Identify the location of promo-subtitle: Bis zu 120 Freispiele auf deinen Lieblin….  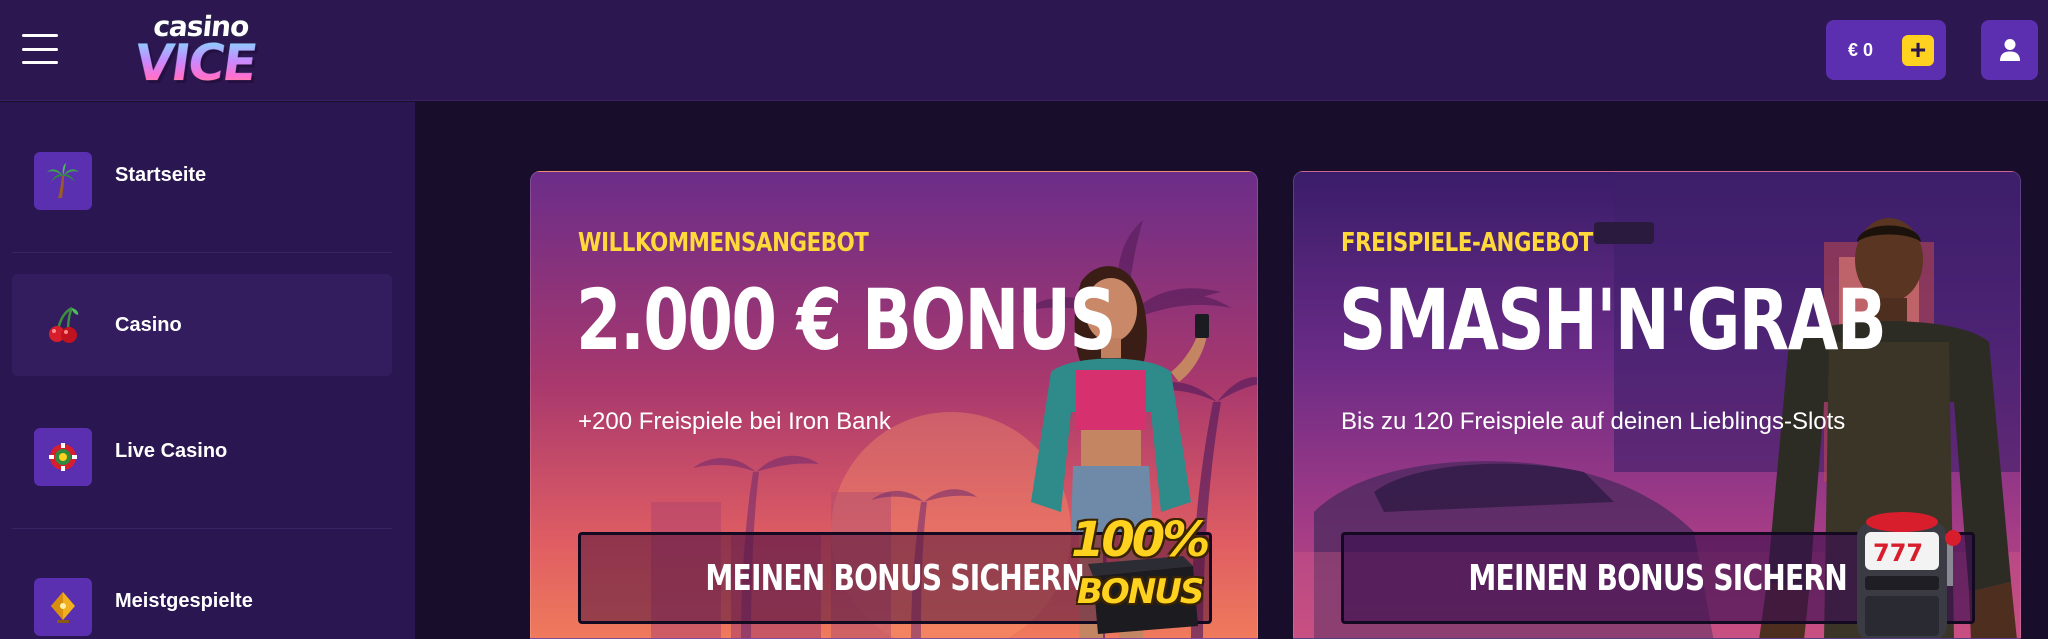
(1593, 421).